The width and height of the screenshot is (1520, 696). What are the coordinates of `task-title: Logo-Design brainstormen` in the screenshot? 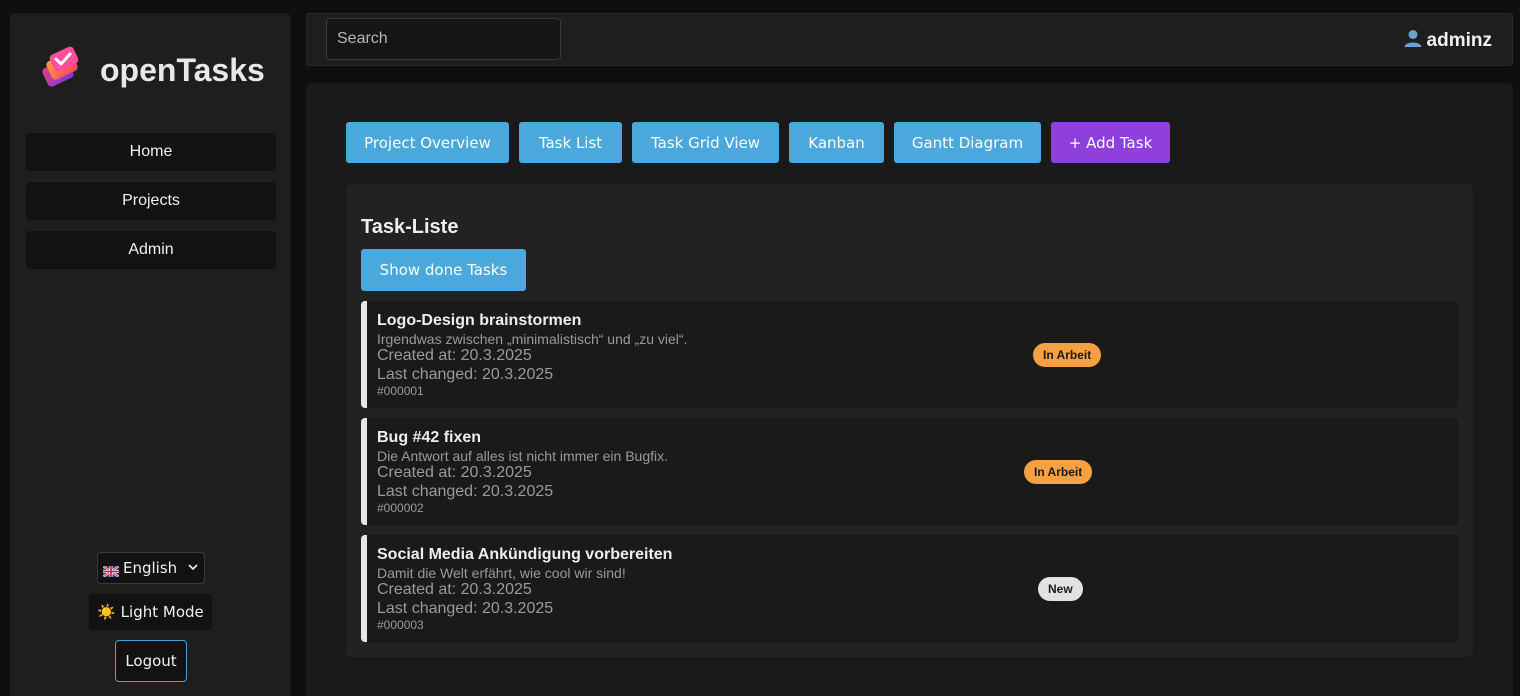 It's located at (479, 320).